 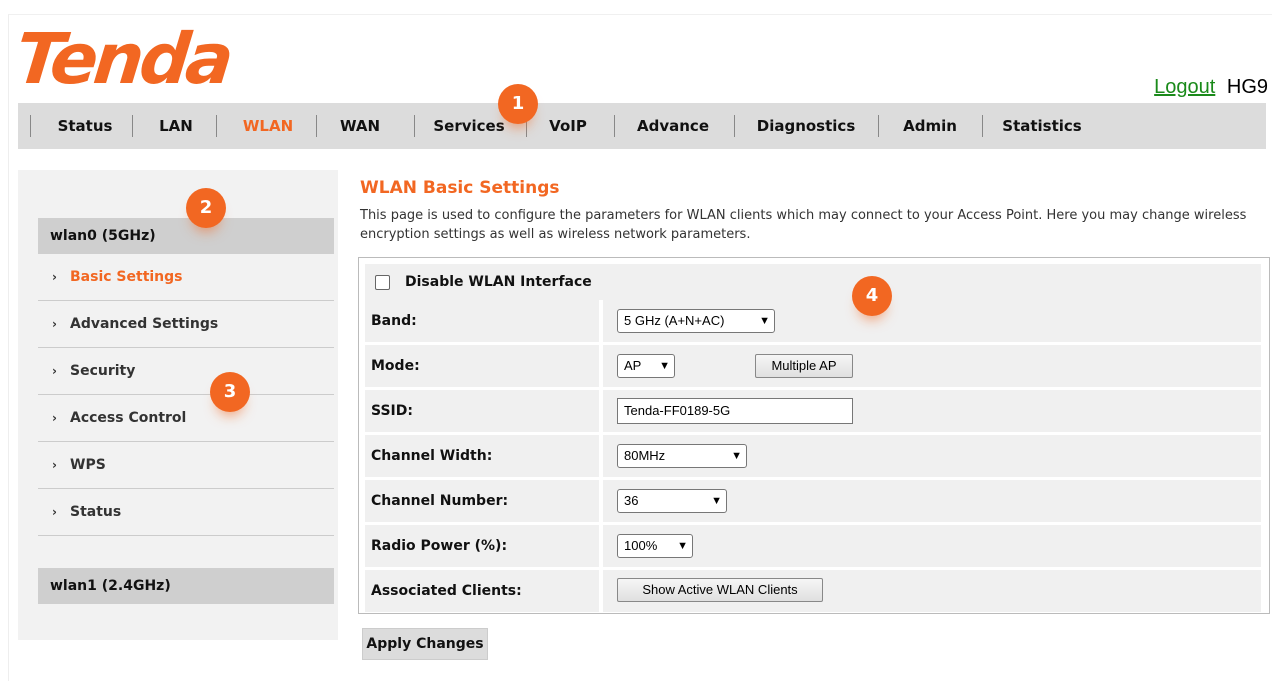 I want to click on sidebar-item-label: WPS, so click(x=88, y=465).